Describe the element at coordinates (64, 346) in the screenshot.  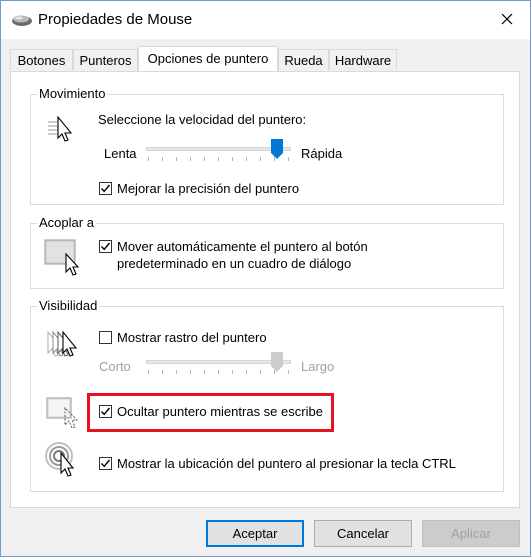
I see `pointer-trails-icon` at that location.